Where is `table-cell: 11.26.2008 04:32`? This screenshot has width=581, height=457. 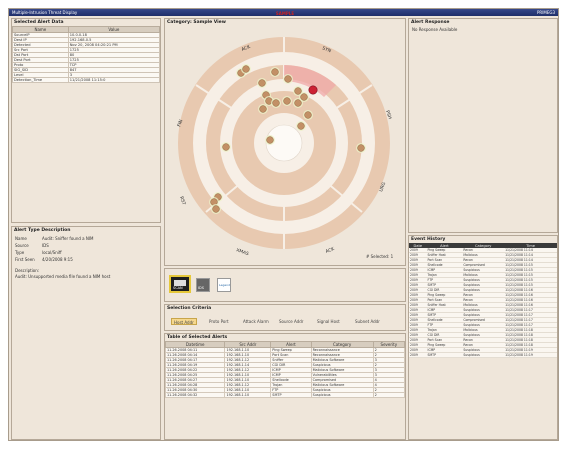 table-cell: 11.26.2008 04:32 is located at coordinates (195, 395).